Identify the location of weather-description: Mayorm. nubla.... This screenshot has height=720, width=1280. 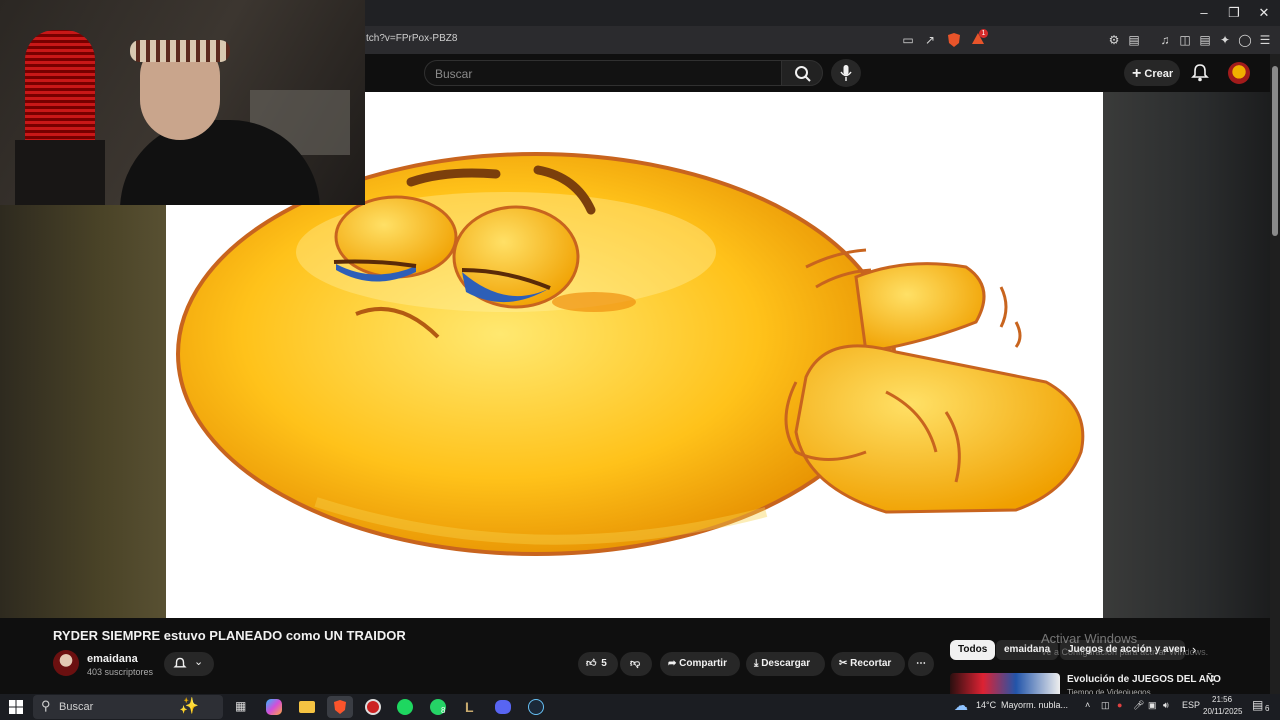
(1034, 705).